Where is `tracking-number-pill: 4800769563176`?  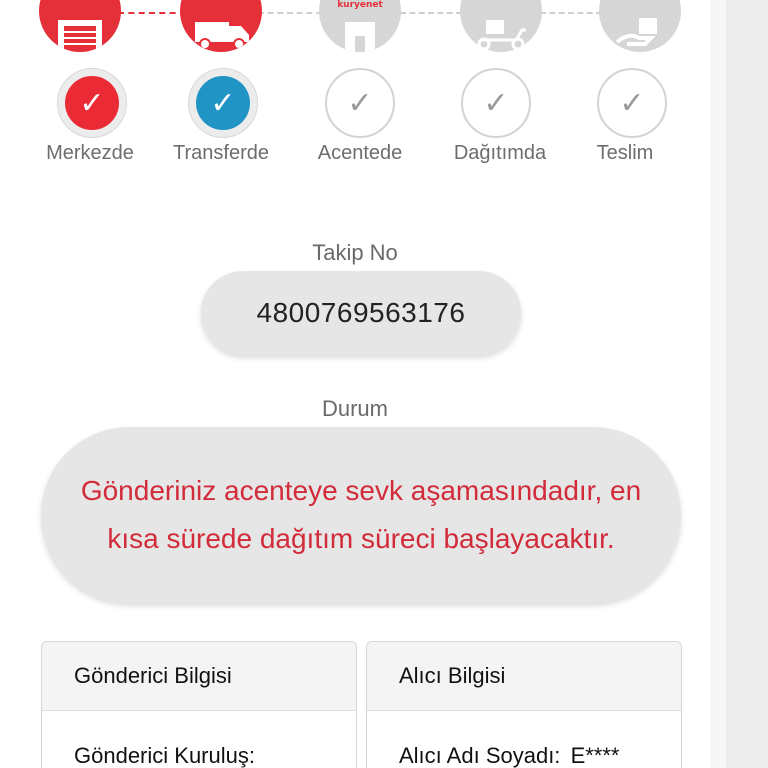
tracking-number-pill: 4800769563176 is located at coordinates (361, 313).